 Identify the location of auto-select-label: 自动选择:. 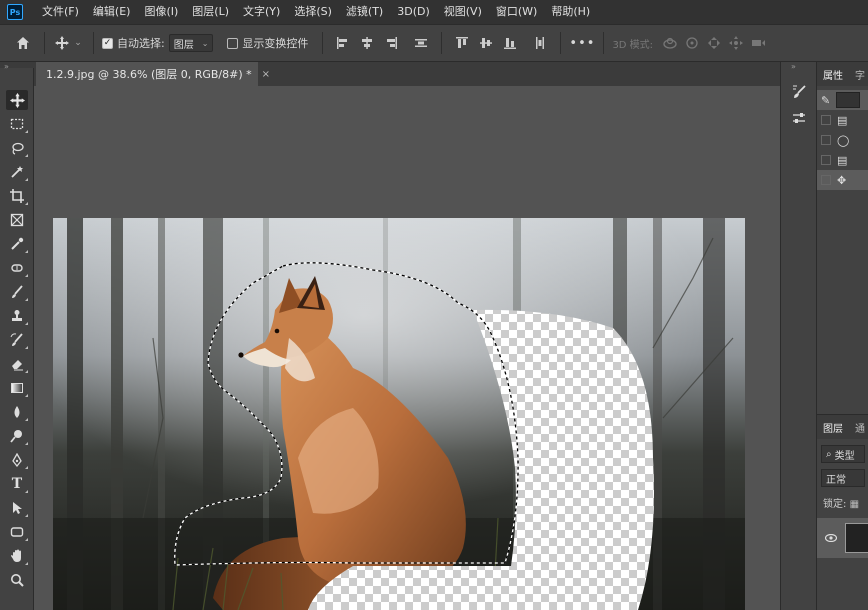
(141, 43).